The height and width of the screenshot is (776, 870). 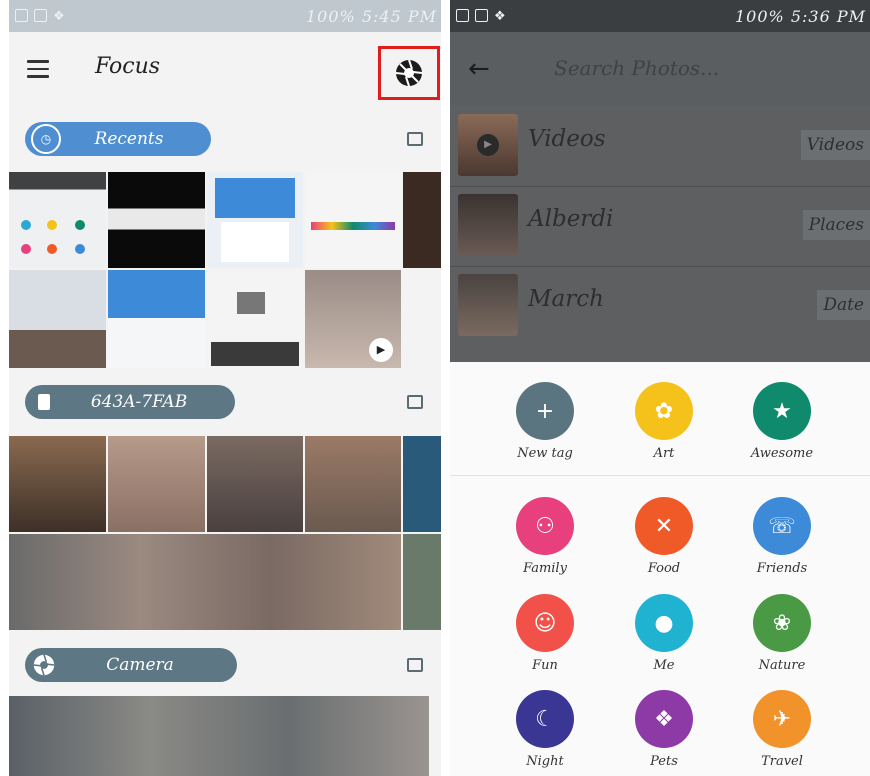 I want to click on camera-grid, so click(x=225, y=736).